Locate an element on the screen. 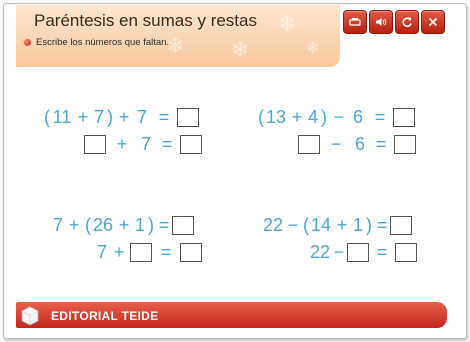 This screenshot has width=470, height=342. operand: 11 is located at coordinates (62, 117).